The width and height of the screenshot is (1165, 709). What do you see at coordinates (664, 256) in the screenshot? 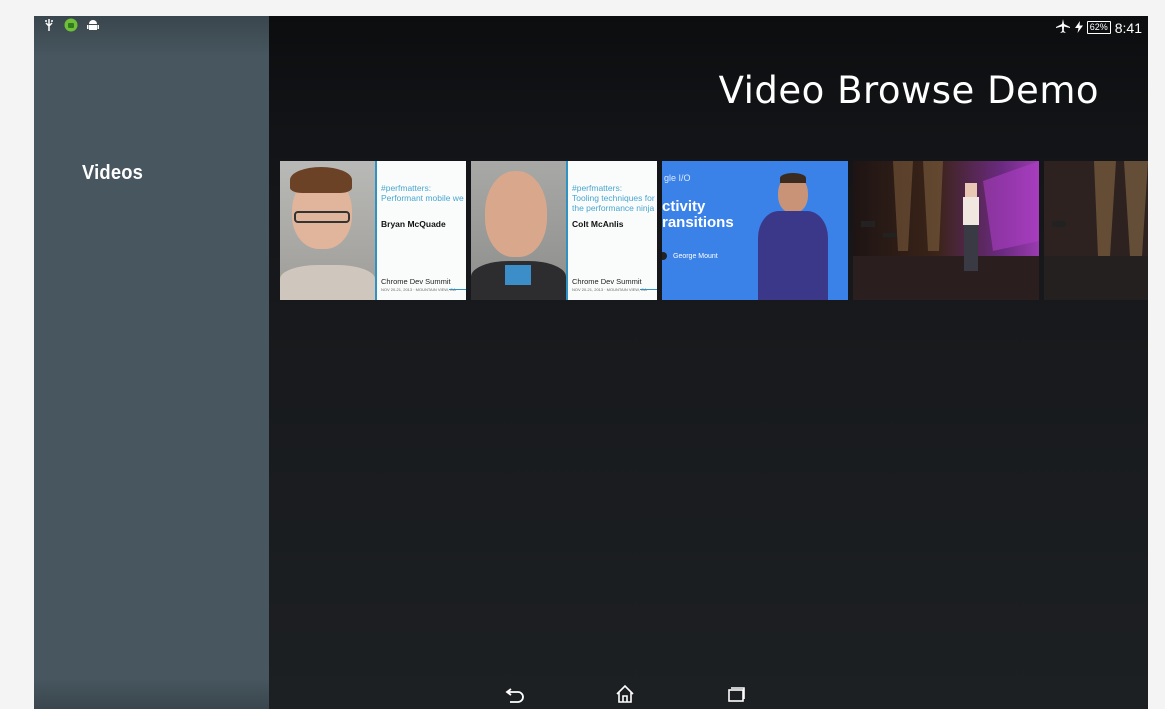
I see `speaker-avatar-icon` at bounding box center [664, 256].